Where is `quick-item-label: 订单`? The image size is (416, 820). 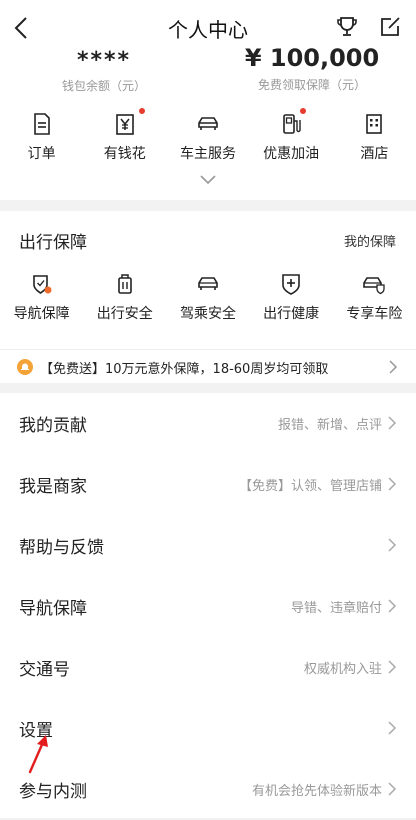 quick-item-label: 订单 is located at coordinates (41, 154).